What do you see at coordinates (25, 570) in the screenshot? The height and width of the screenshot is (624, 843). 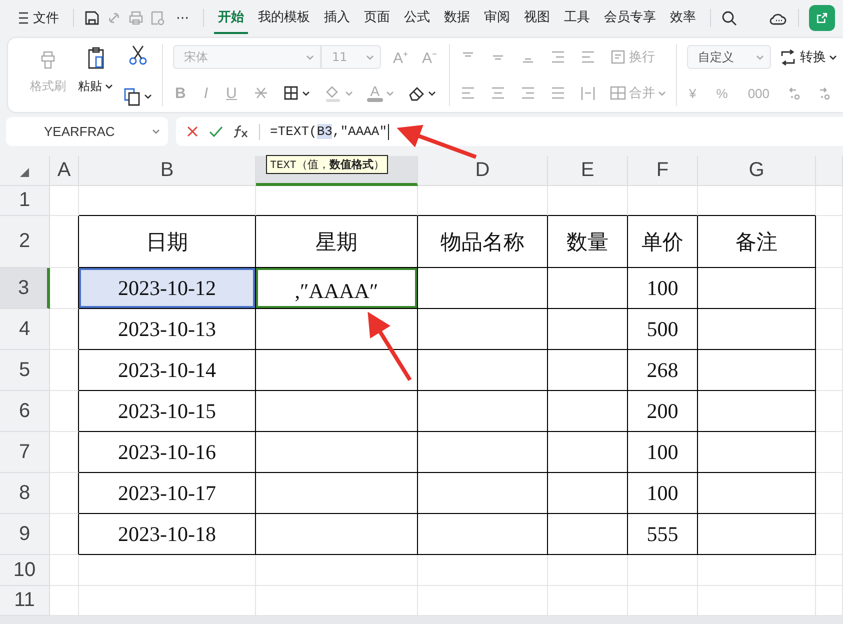 I see `row-header: 10` at bounding box center [25, 570].